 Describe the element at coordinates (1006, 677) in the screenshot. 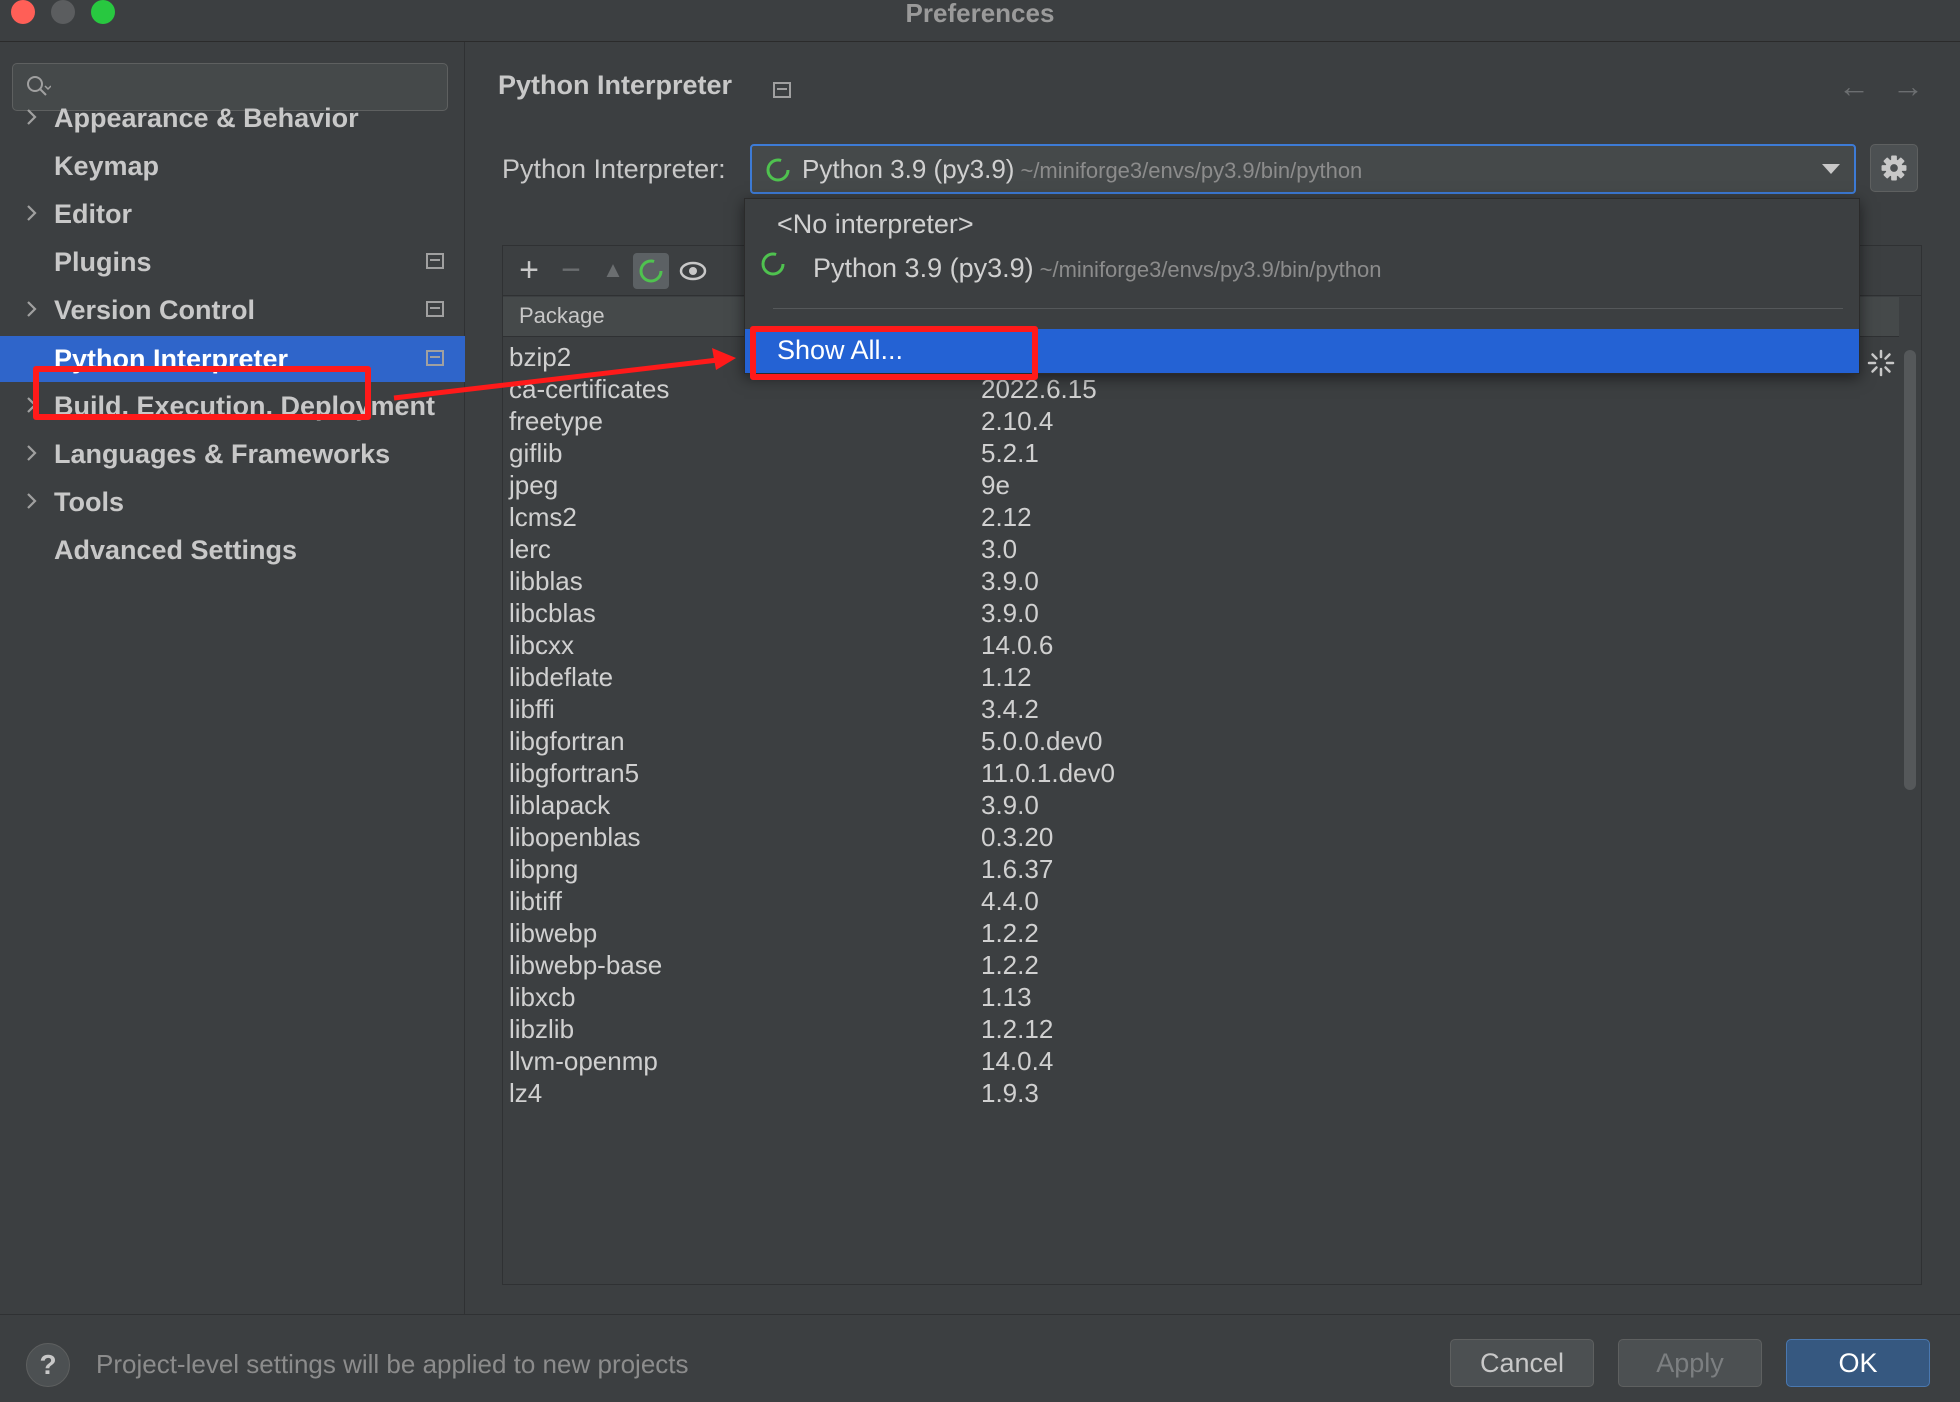

I see `package-version: 1.12` at that location.